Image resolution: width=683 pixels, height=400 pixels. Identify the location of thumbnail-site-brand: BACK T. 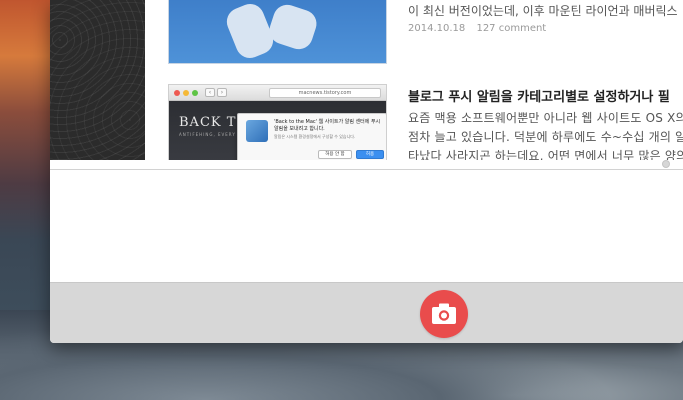
(208, 122).